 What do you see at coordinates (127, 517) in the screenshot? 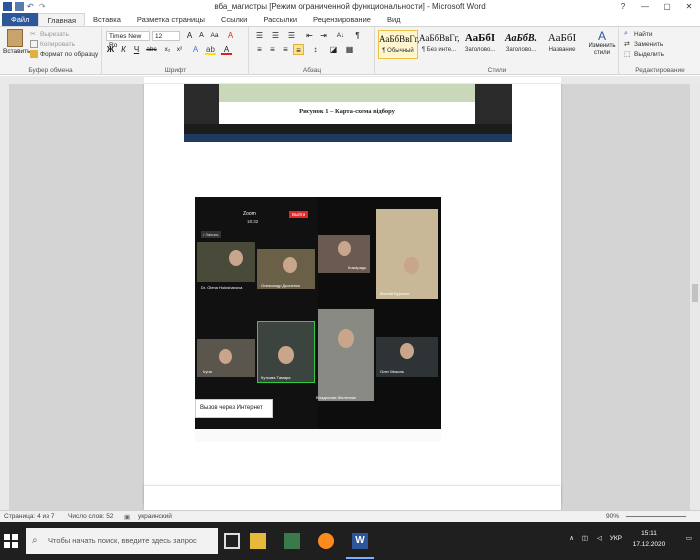
I see `proofing-icon: ▣` at bounding box center [127, 517].